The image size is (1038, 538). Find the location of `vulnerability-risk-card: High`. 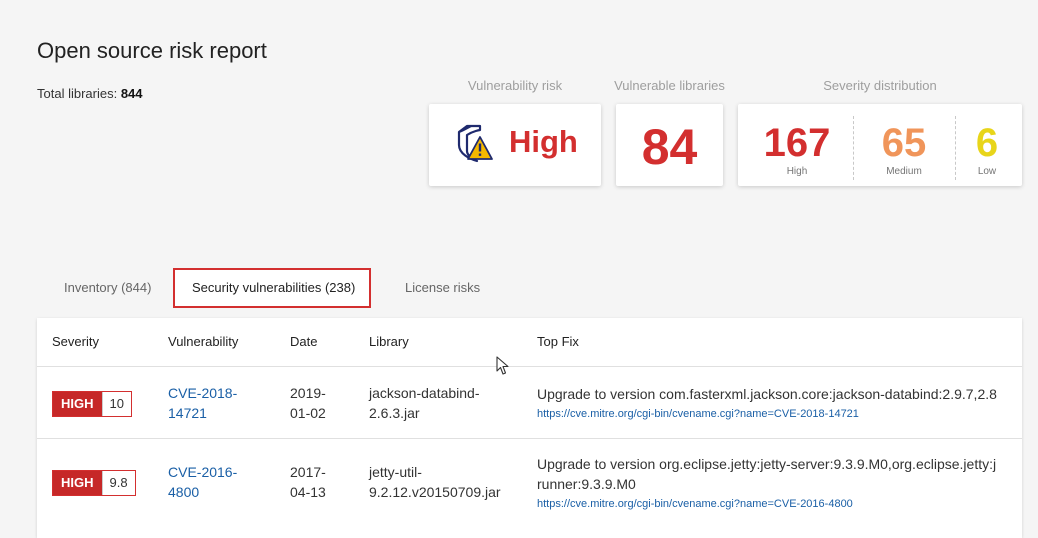

vulnerability-risk-card: High is located at coordinates (515, 145).